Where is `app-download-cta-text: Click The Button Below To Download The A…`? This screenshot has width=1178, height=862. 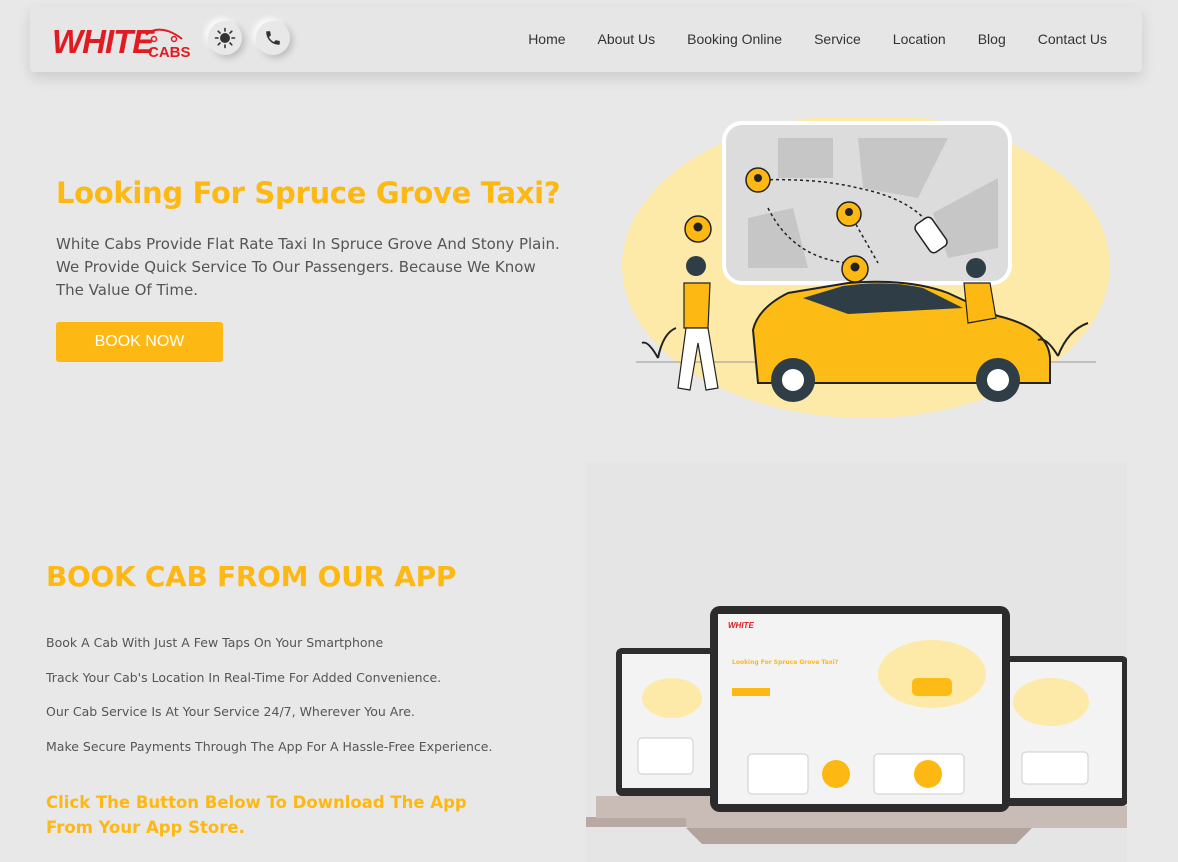 app-download-cta-text: Click The Button Below To Download The A… is located at coordinates (256, 815).